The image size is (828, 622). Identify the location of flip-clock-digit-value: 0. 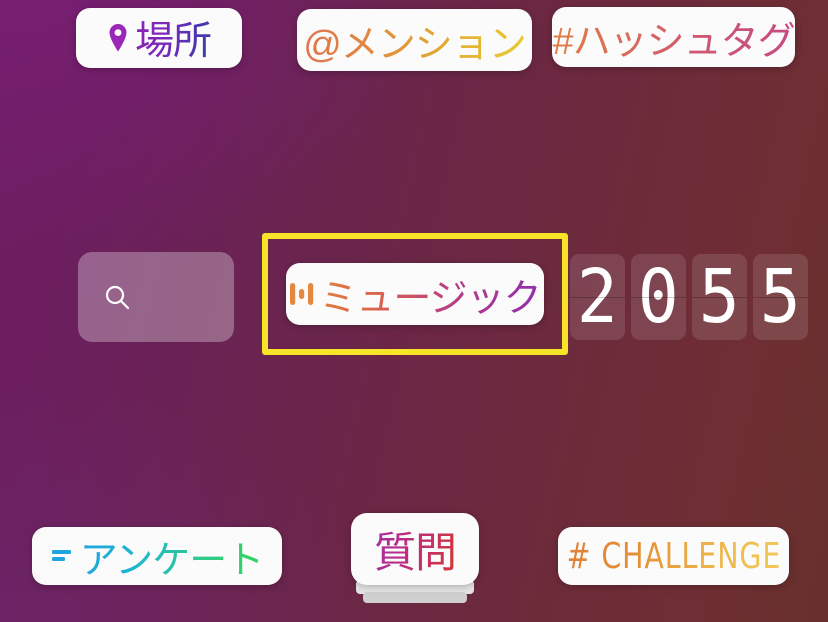
(658, 297).